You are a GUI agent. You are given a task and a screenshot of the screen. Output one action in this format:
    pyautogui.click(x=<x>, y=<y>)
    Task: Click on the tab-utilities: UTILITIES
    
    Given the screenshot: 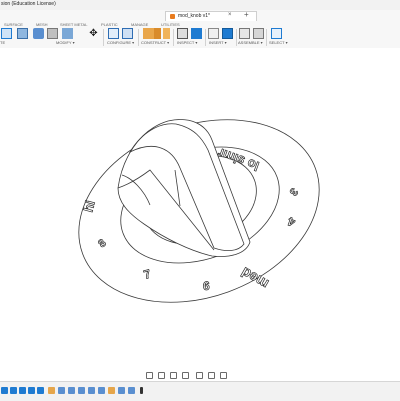 What is the action you would take?
    pyautogui.click(x=170, y=24)
    